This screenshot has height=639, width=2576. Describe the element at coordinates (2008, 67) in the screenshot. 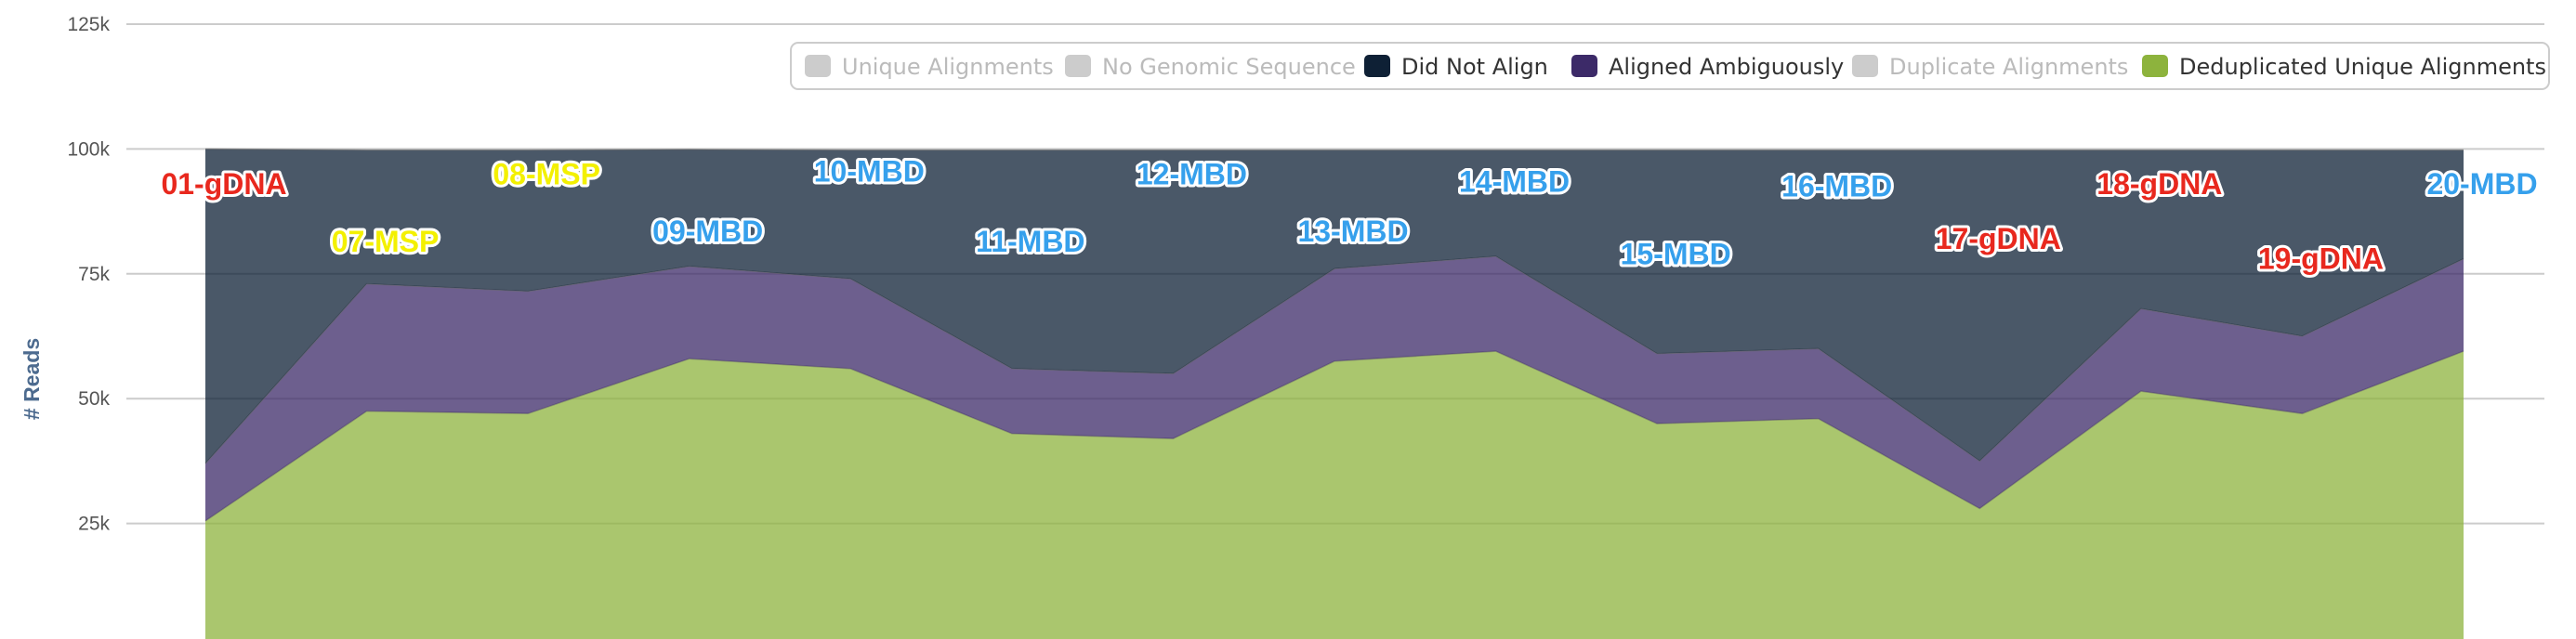

I see `legend-label: Duplicate Alignments` at that location.